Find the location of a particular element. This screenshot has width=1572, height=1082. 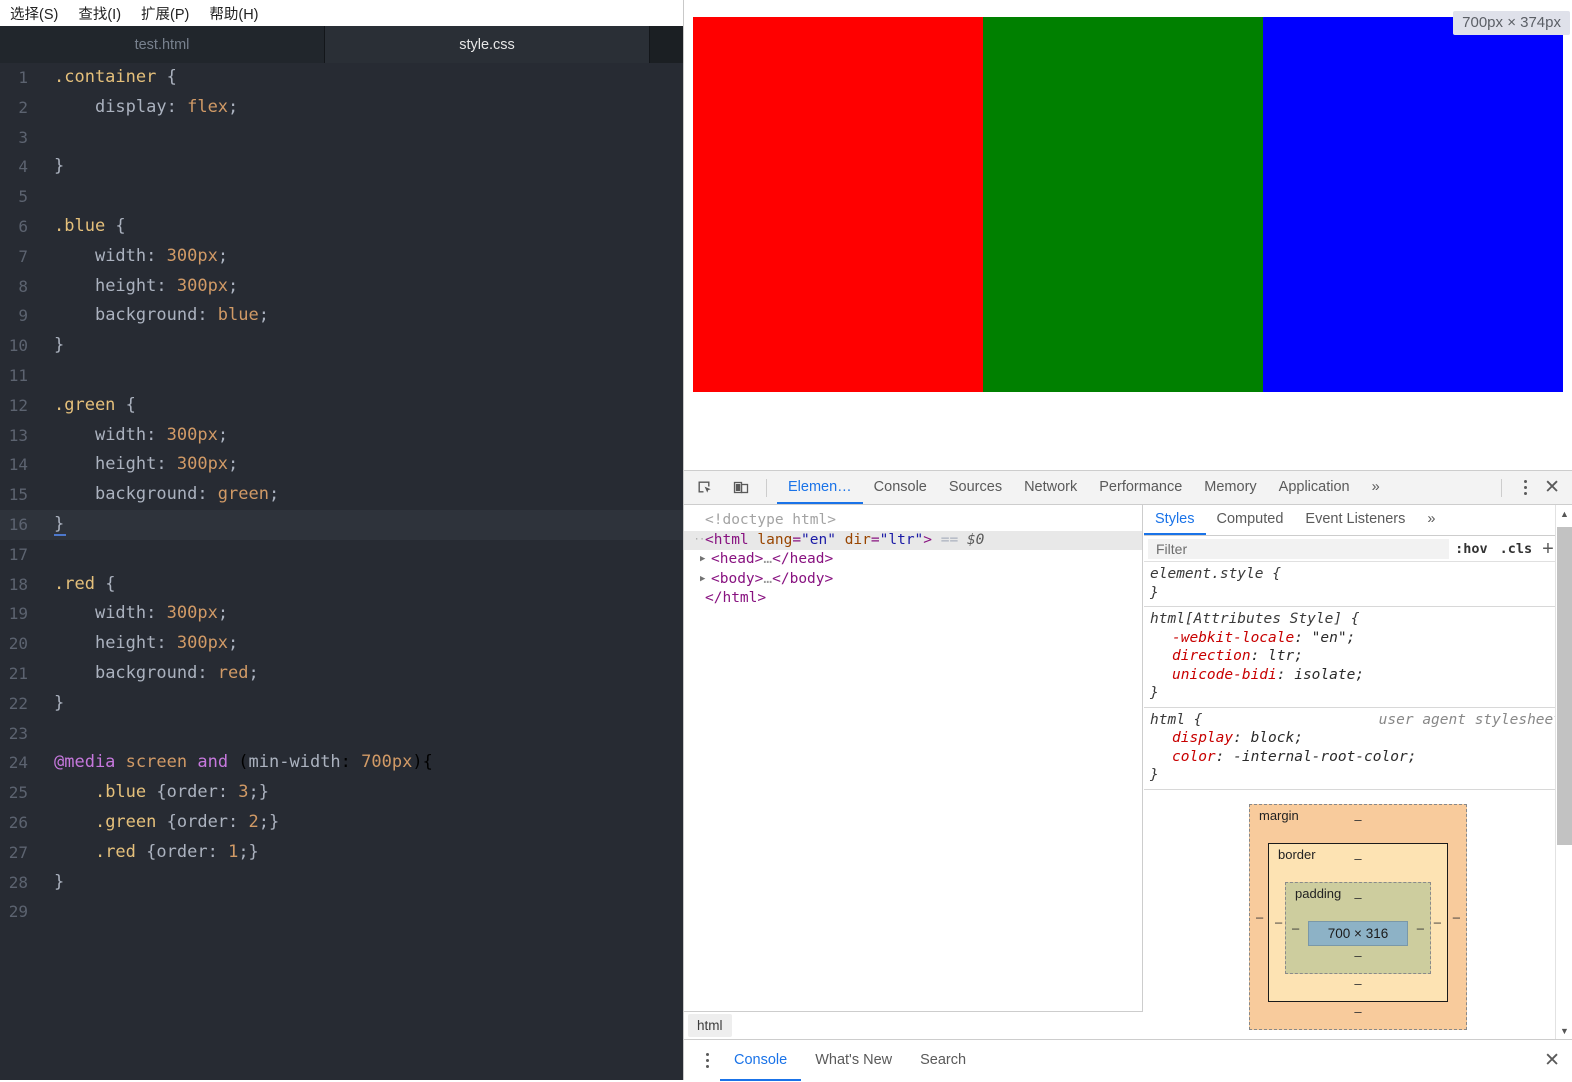

devtools-tab-memory: Memory is located at coordinates (1230, 487).